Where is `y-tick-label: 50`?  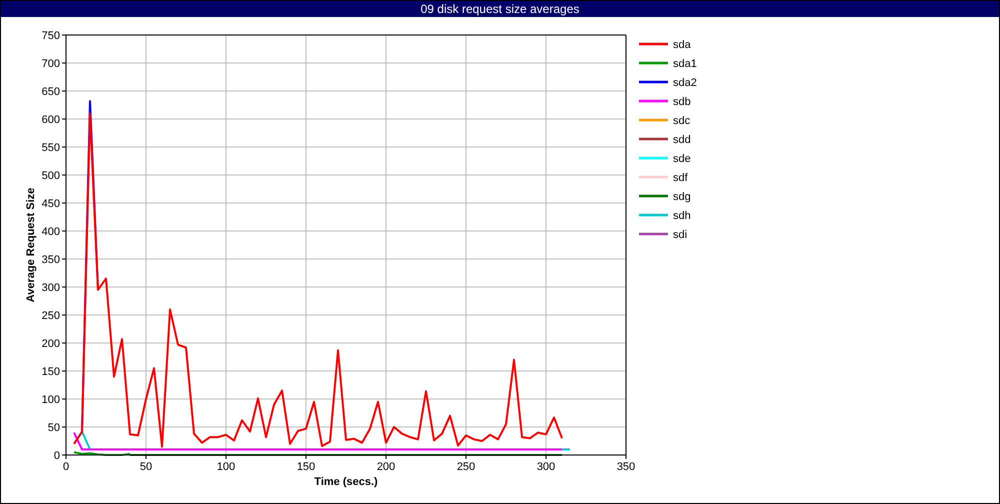
y-tick-label: 50 is located at coordinates (54, 428).